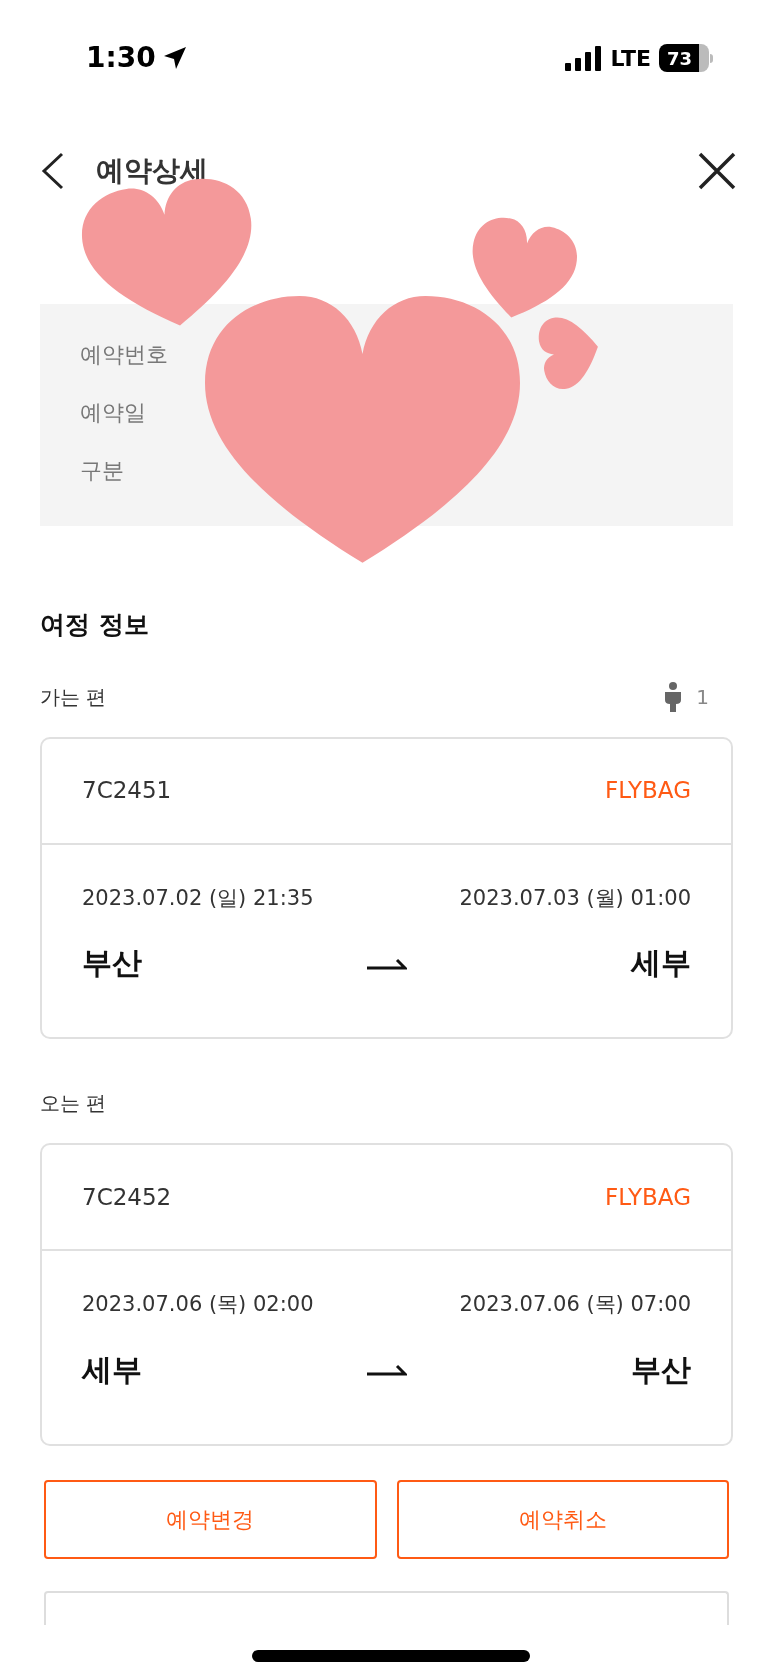 The image size is (773, 1676). What do you see at coordinates (112, 1369) in the screenshot?
I see `departure-city: 세부` at bounding box center [112, 1369].